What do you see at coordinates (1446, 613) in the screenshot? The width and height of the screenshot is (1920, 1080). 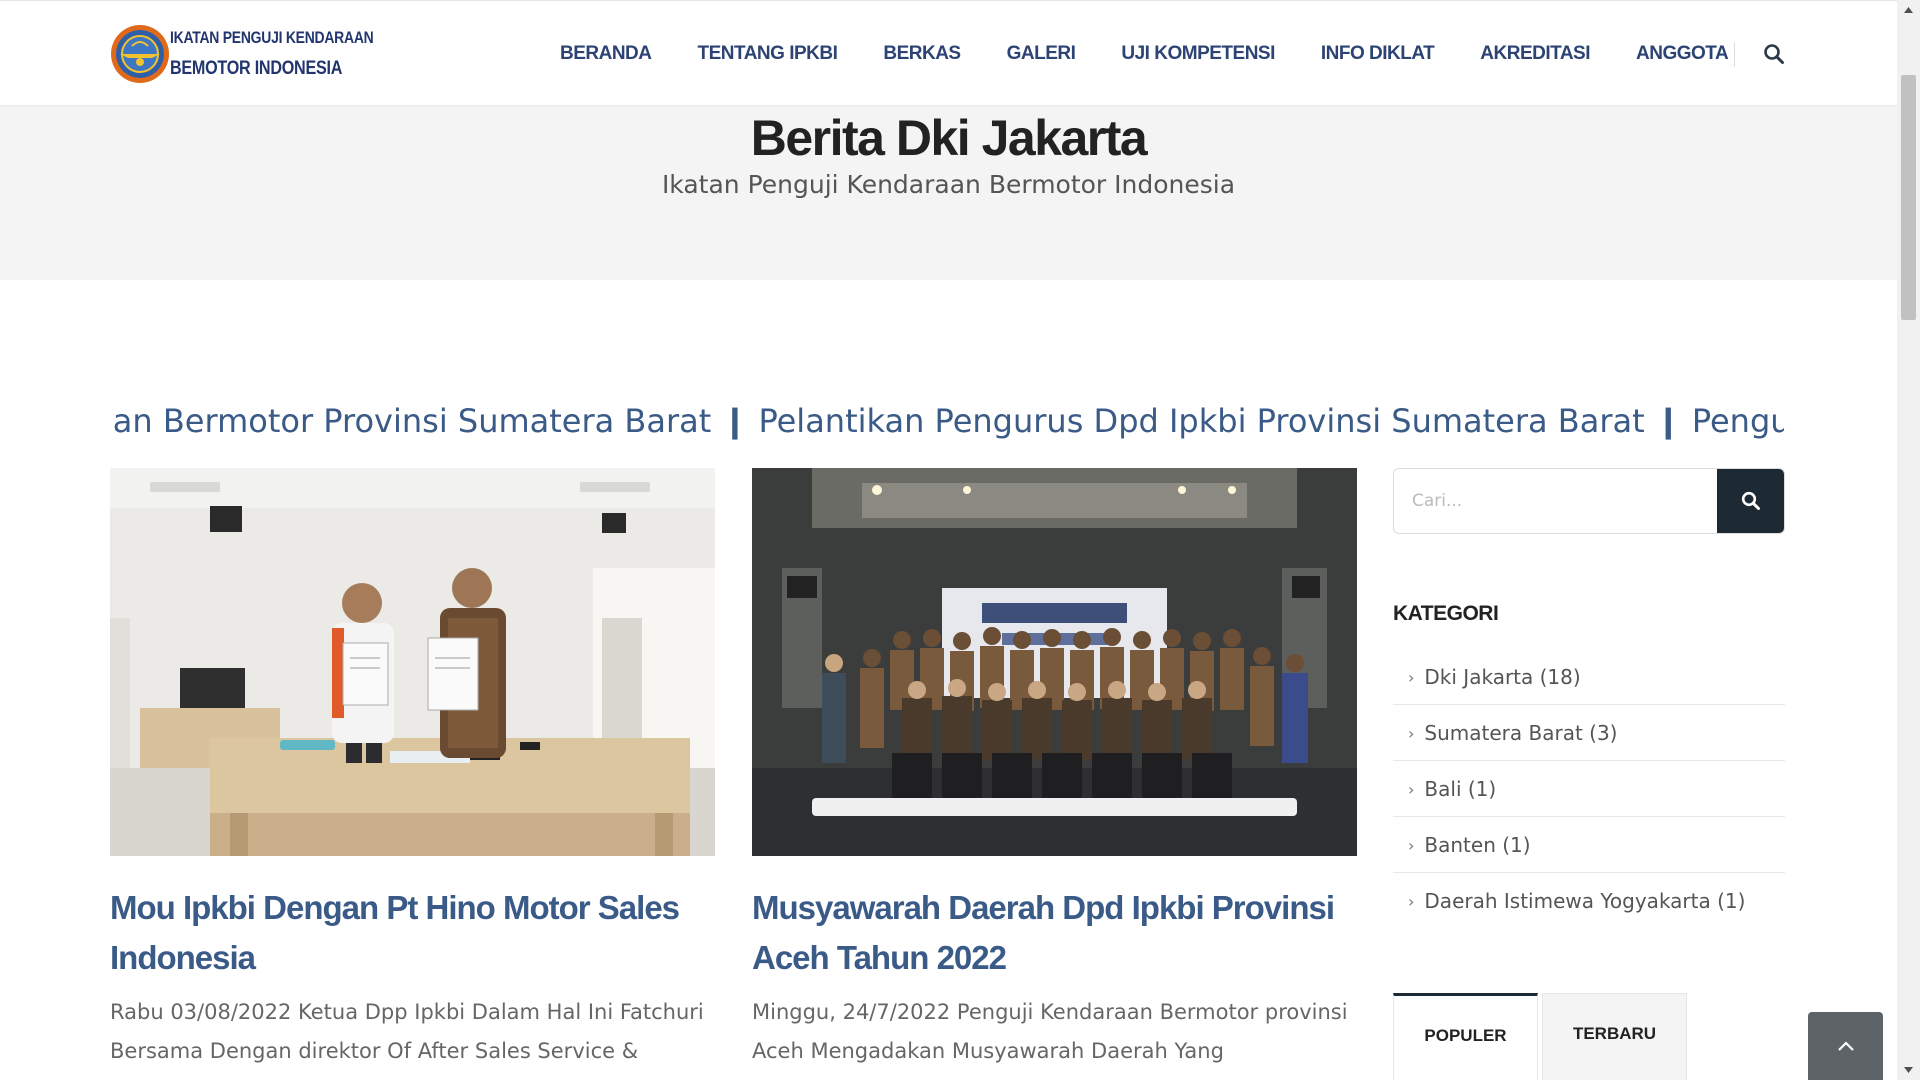 I see `categories-heading: KATEGORI` at bounding box center [1446, 613].